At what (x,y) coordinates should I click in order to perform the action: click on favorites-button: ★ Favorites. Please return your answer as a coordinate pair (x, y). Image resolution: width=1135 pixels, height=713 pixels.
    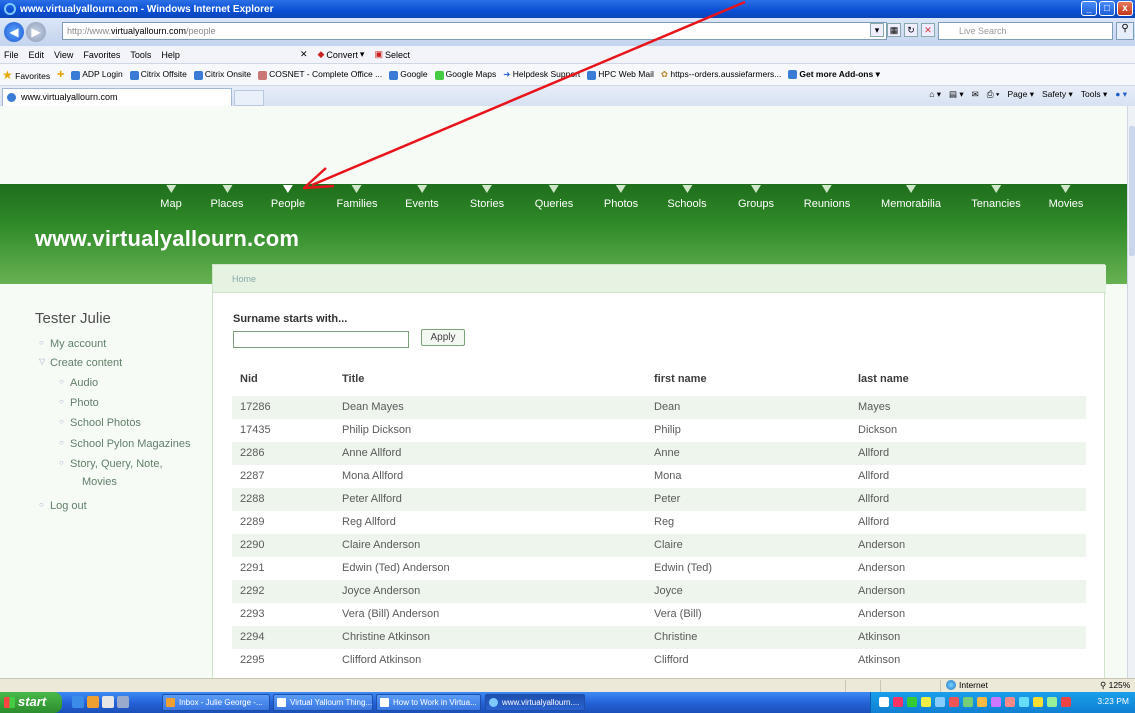
    Looking at the image, I should click on (26, 75).